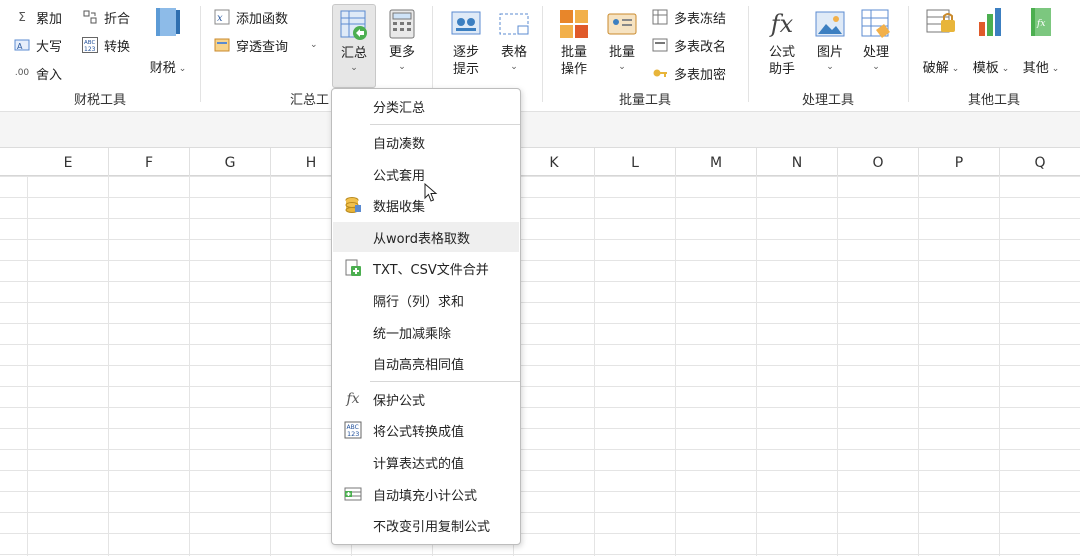 This screenshot has height=556, width=1080. What do you see at coordinates (399, 401) in the screenshot?
I see `menu-item-label: 保护公式` at bounding box center [399, 401].